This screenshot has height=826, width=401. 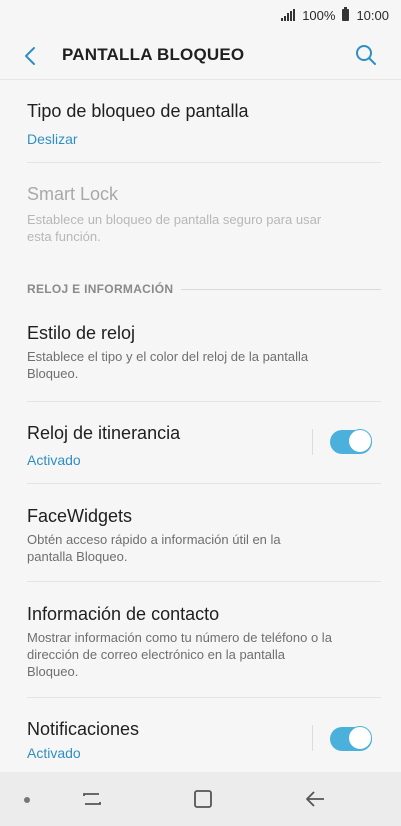 I want to click on section-header: RELOJ E INFORMACIÓN, so click(x=204, y=289).